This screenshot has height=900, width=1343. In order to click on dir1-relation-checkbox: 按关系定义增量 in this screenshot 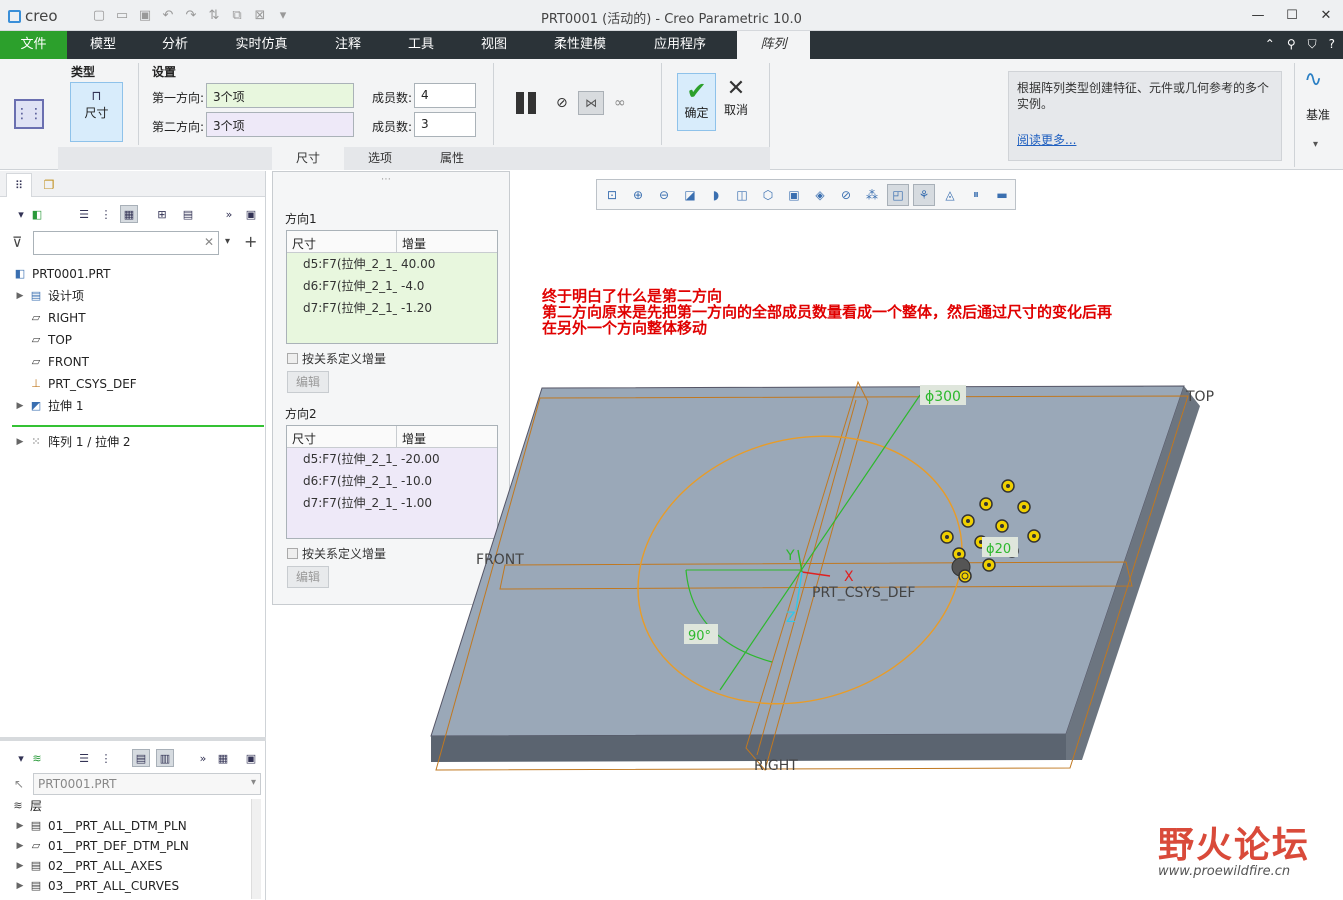, I will do `click(336, 358)`.